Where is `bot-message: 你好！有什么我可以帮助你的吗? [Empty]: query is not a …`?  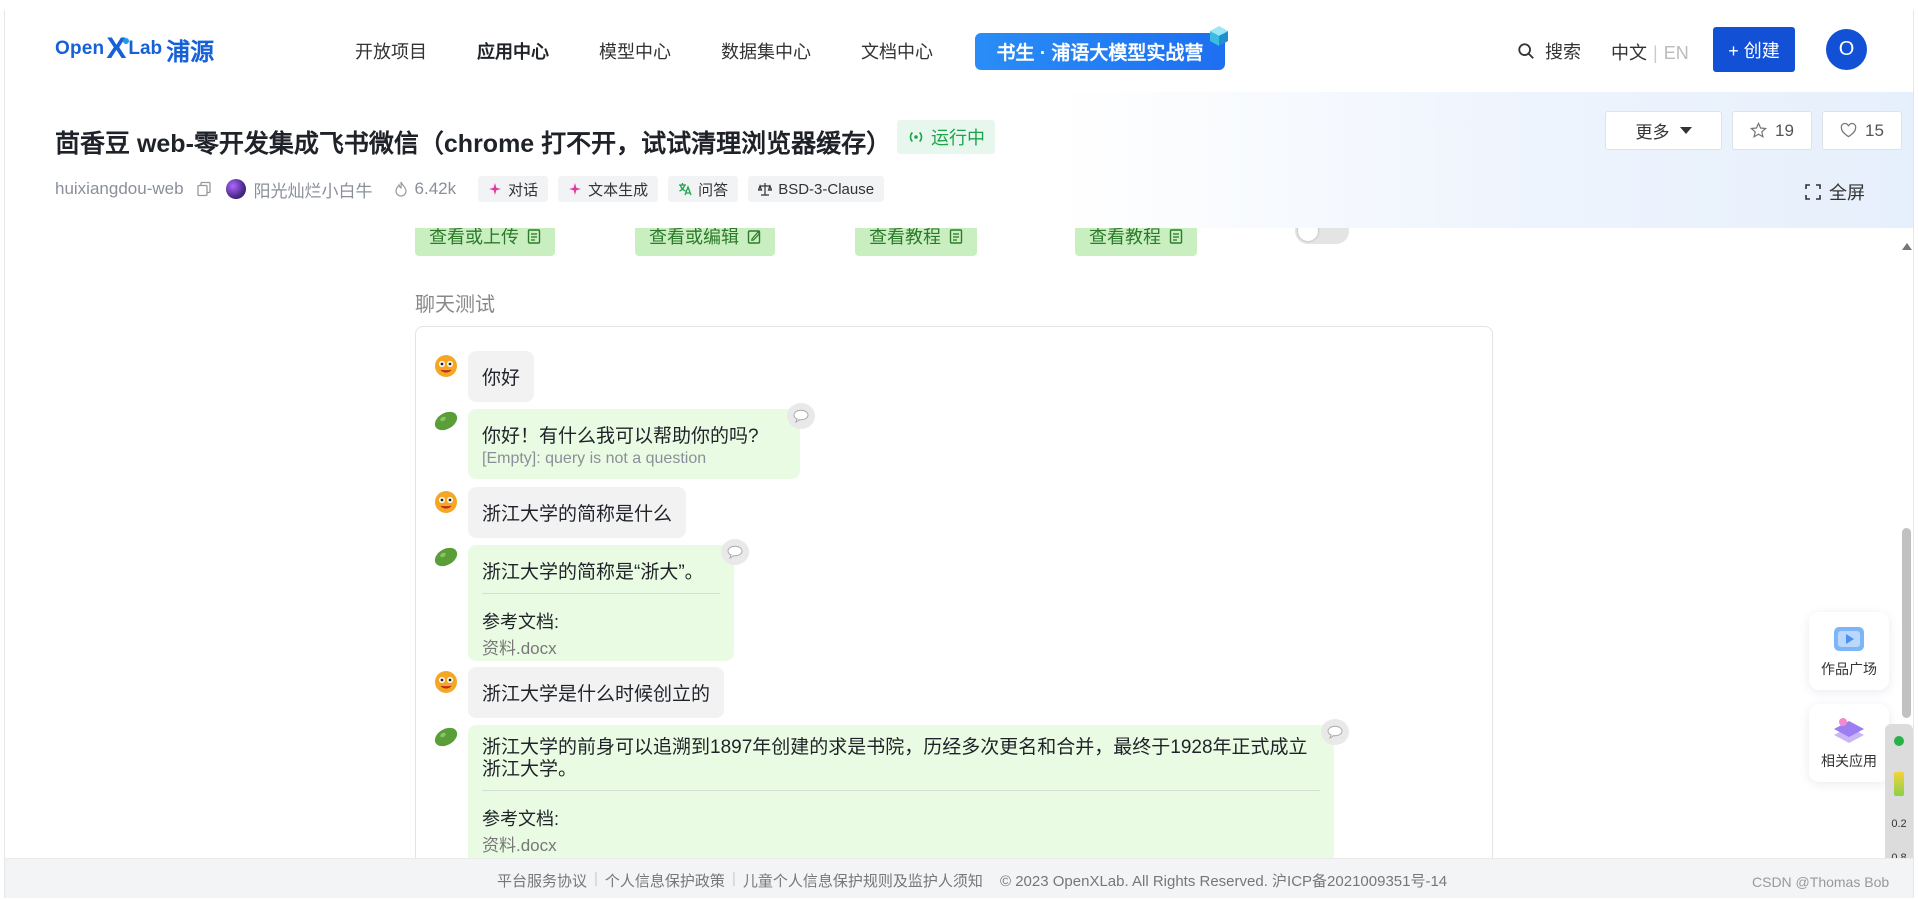 bot-message: 你好！有什么我可以帮助你的吗? [Empty]: query is not a … is located at coordinates (634, 444).